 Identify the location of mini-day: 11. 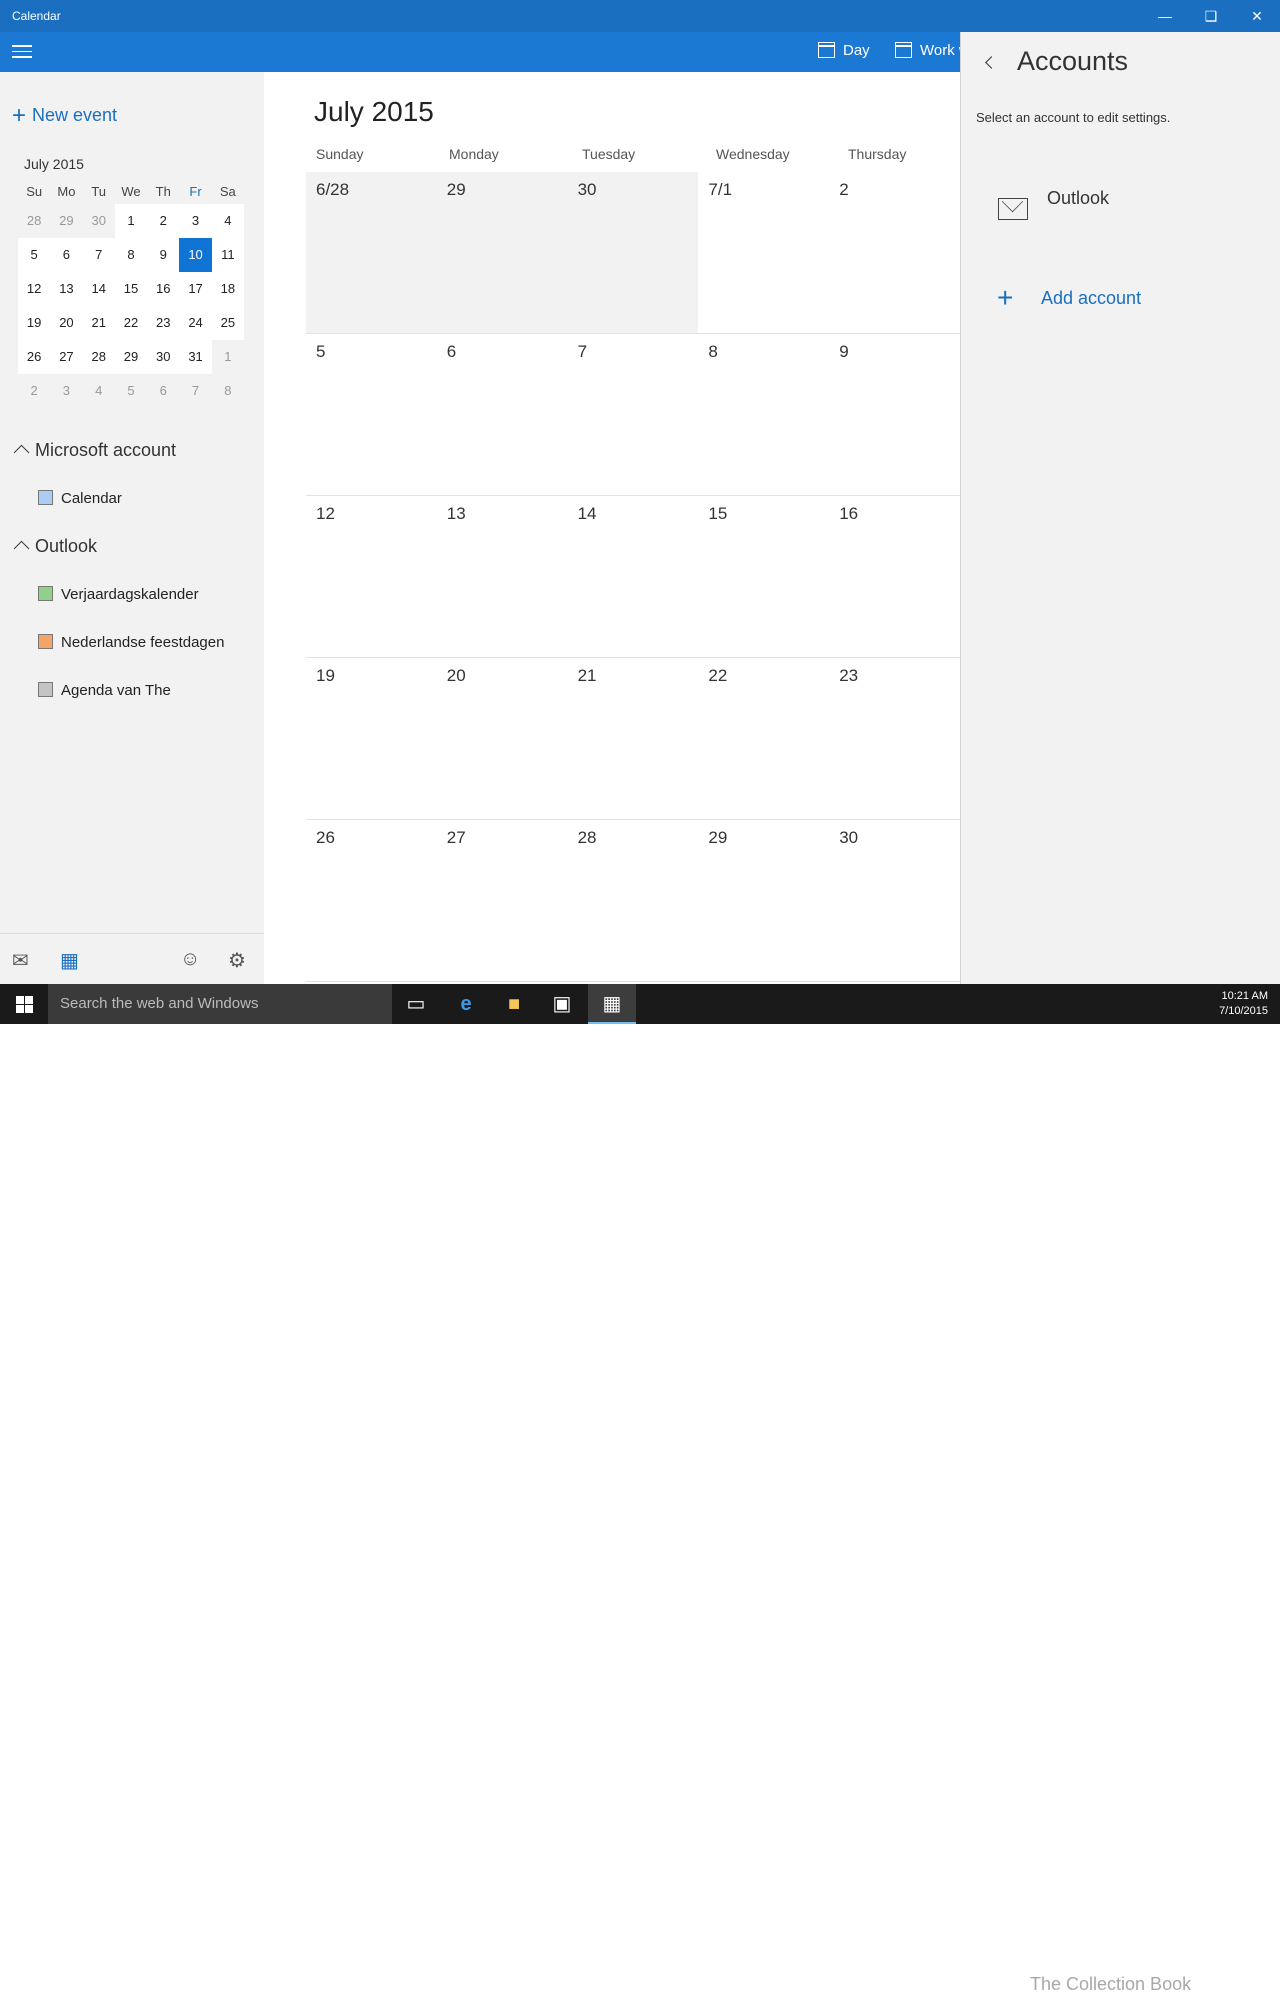
(227, 255).